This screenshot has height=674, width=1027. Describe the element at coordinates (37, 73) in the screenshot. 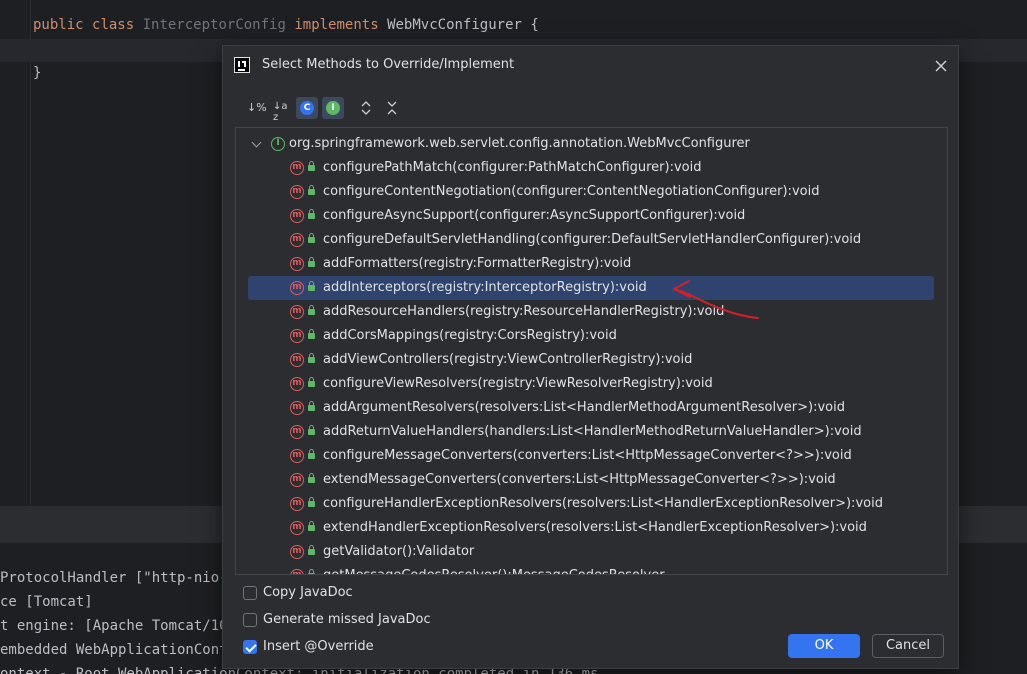

I see `code-line-3: }` at that location.